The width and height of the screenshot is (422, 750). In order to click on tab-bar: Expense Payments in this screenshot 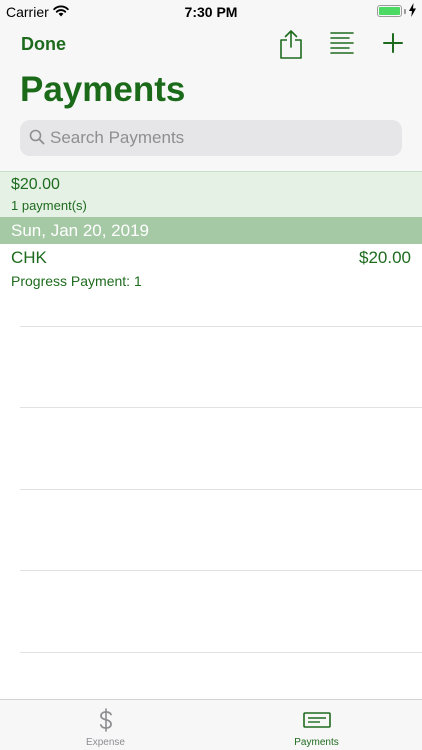, I will do `click(211, 724)`.